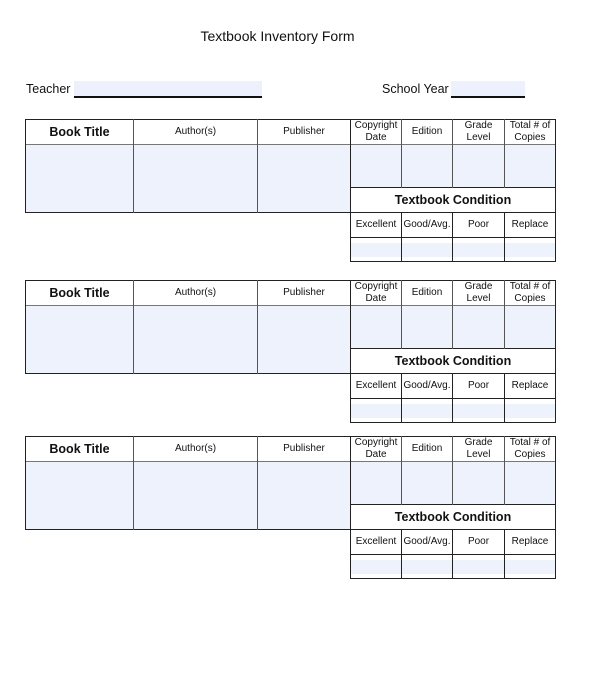 Image resolution: width=589 pixels, height=673 pixels. I want to click on school-year-label: School Year, so click(415, 89).